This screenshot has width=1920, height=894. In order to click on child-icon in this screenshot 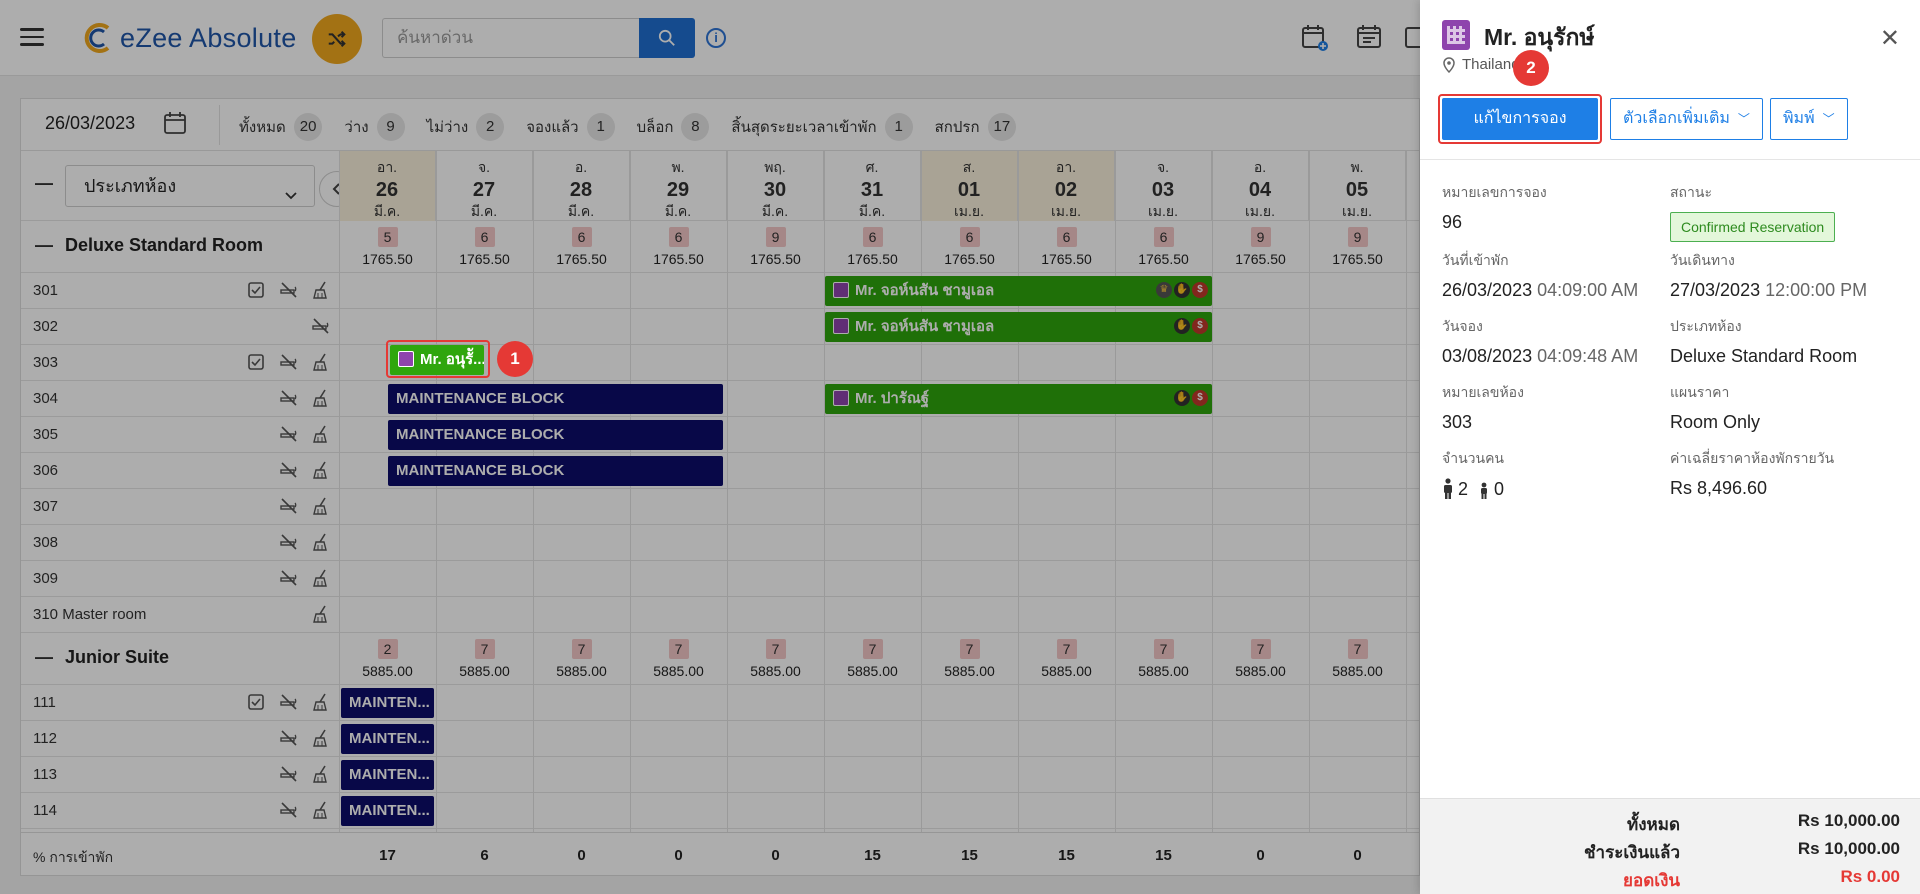, I will do `click(1484, 490)`.